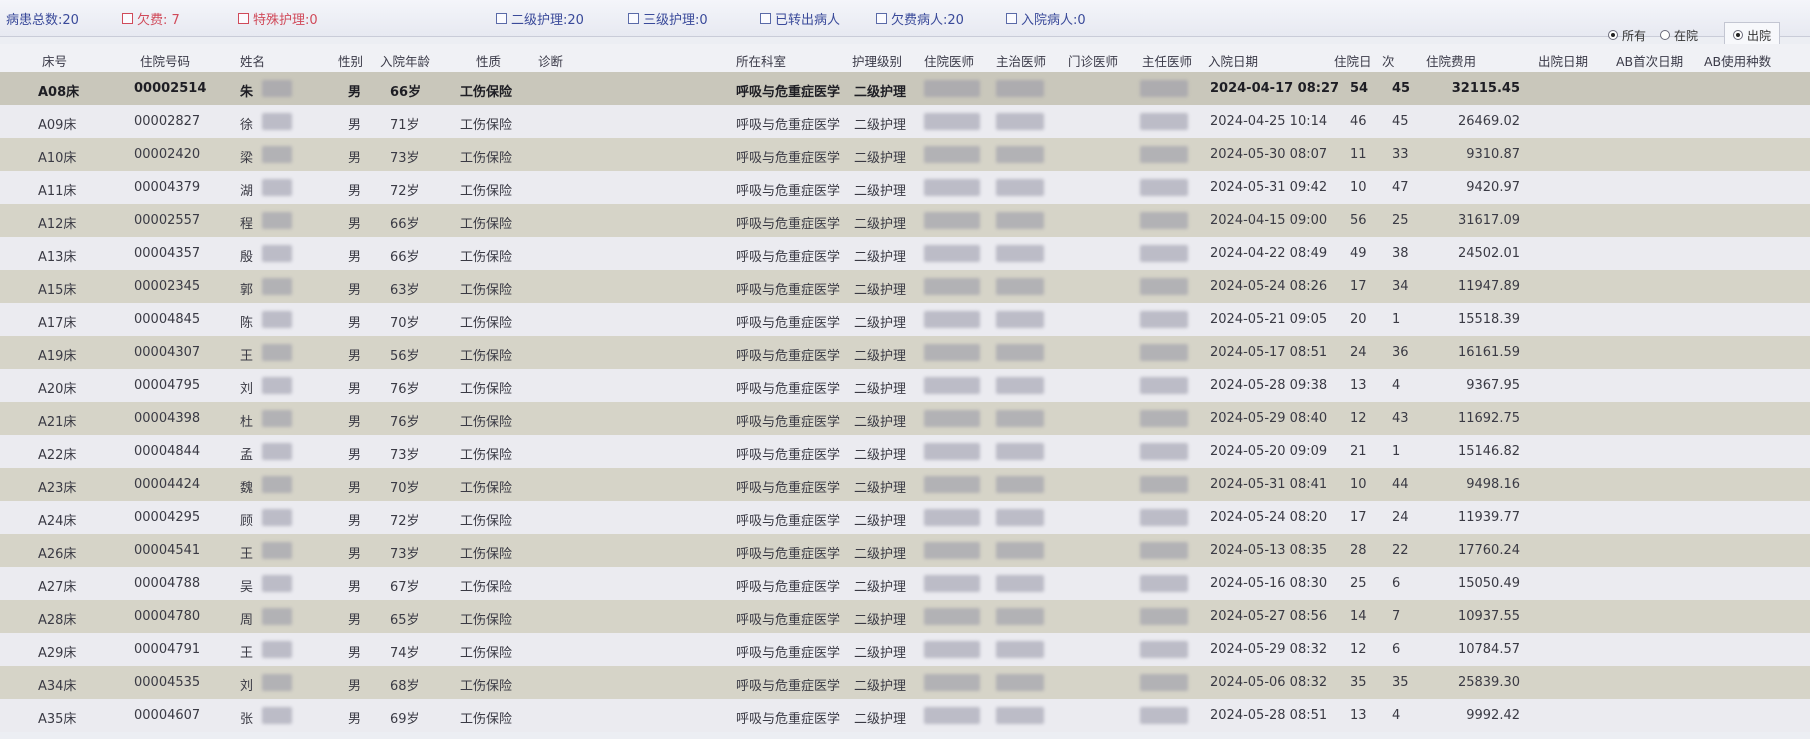 This screenshot has width=1810, height=739. Describe the element at coordinates (151, 18) in the screenshot. I see `filter-arrears-checkbox: 欠费: 7` at that location.